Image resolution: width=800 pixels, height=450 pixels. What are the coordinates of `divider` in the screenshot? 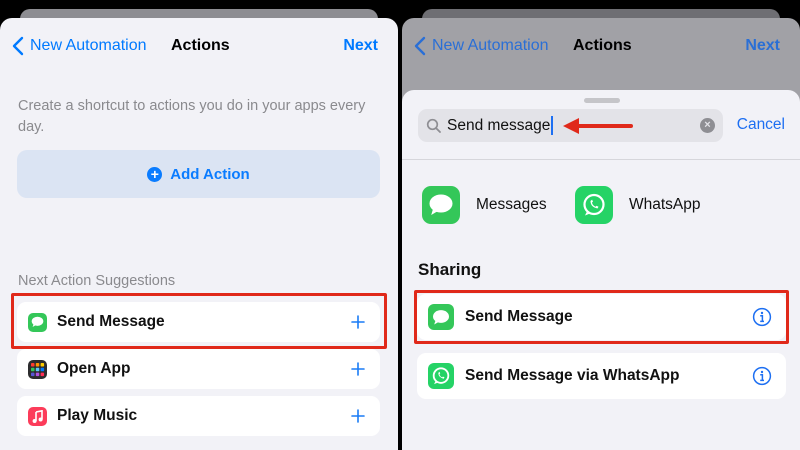 It's located at (601, 159).